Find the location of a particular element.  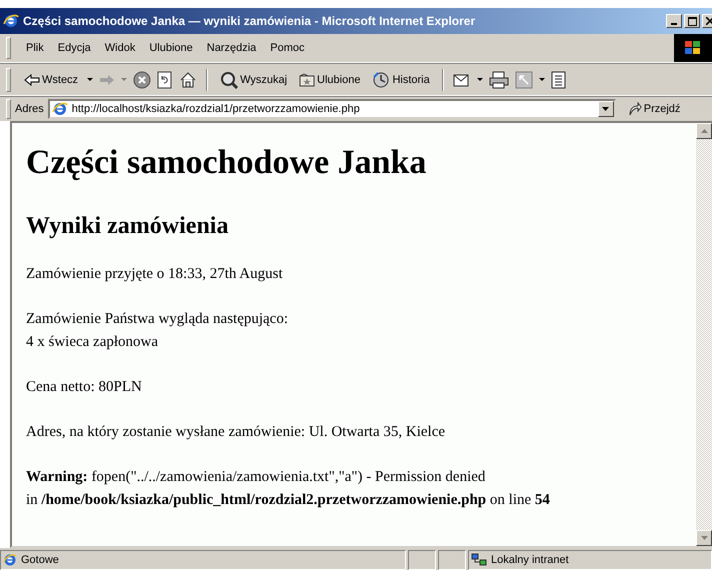

up-arrow-icon is located at coordinates (704, 131).